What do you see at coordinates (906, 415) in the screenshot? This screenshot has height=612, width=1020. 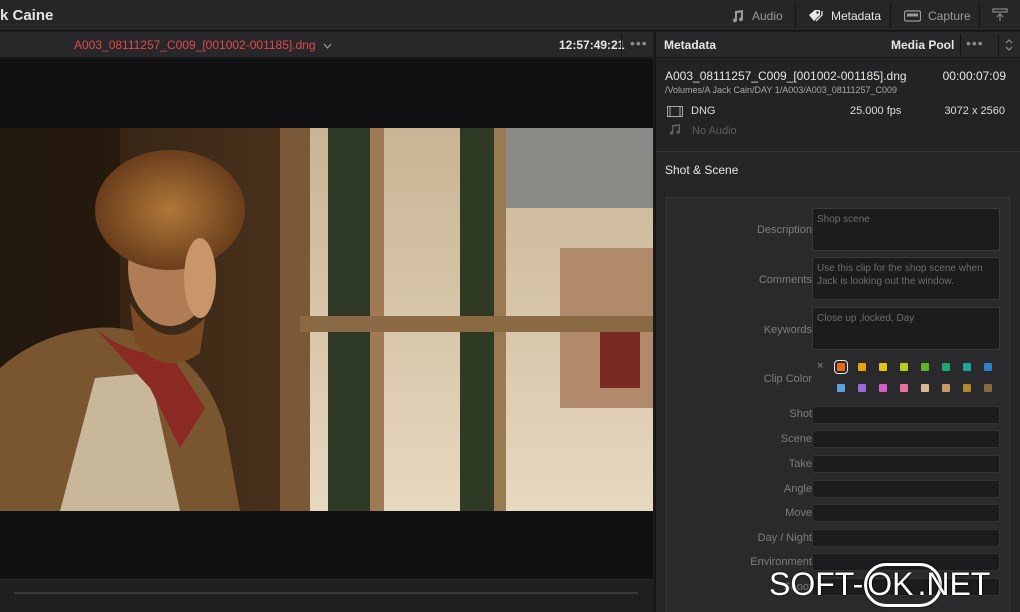 I see `shot-input` at bounding box center [906, 415].